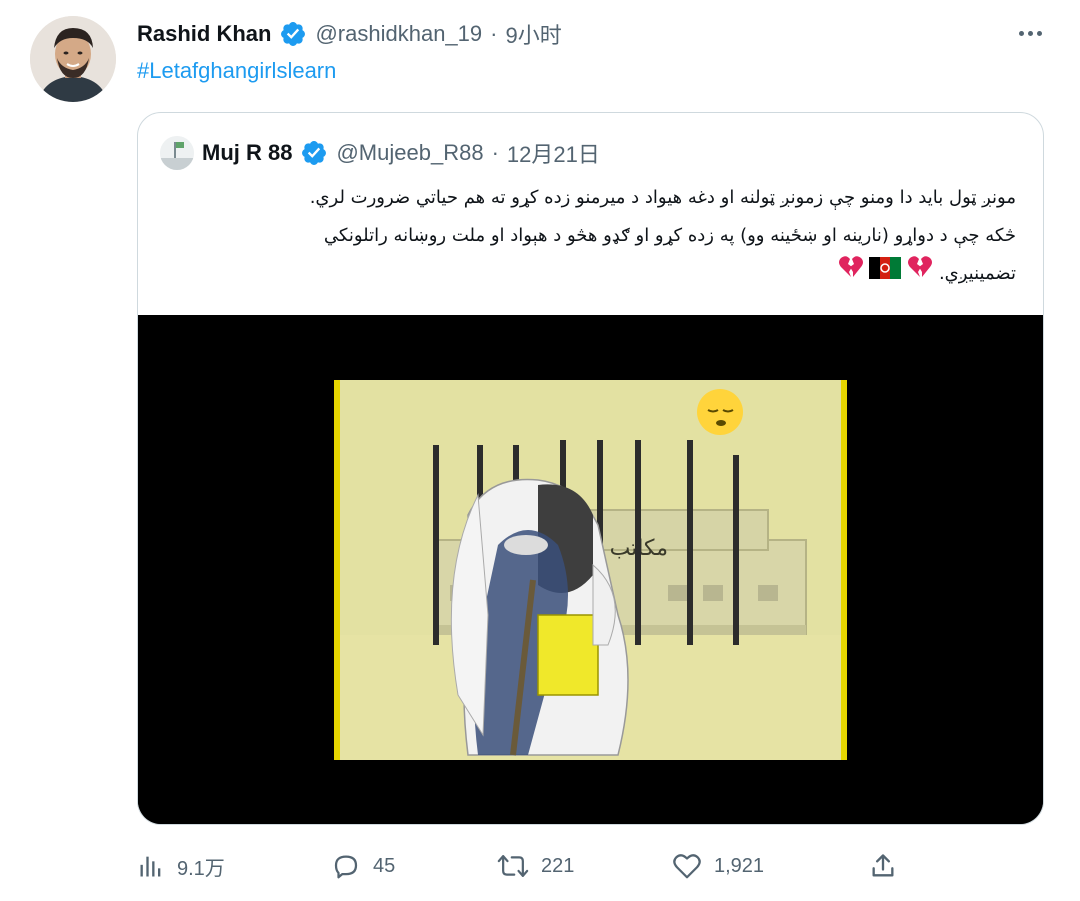 This screenshot has height=901, width=1080. I want to click on tweet-action-bar: 9.1万 45 221 1,921, so click(537, 866).